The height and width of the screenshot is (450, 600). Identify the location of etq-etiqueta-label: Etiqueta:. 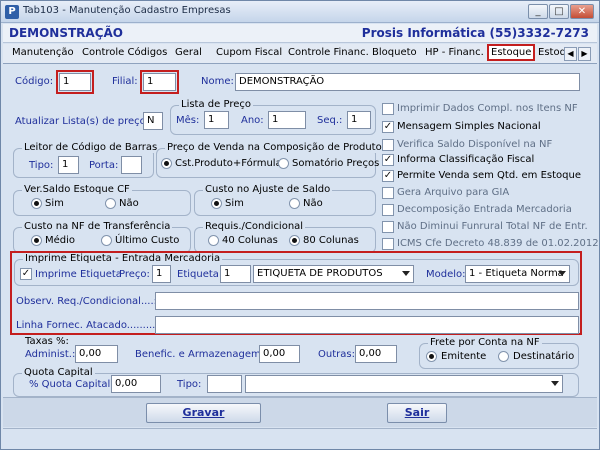
(200, 274).